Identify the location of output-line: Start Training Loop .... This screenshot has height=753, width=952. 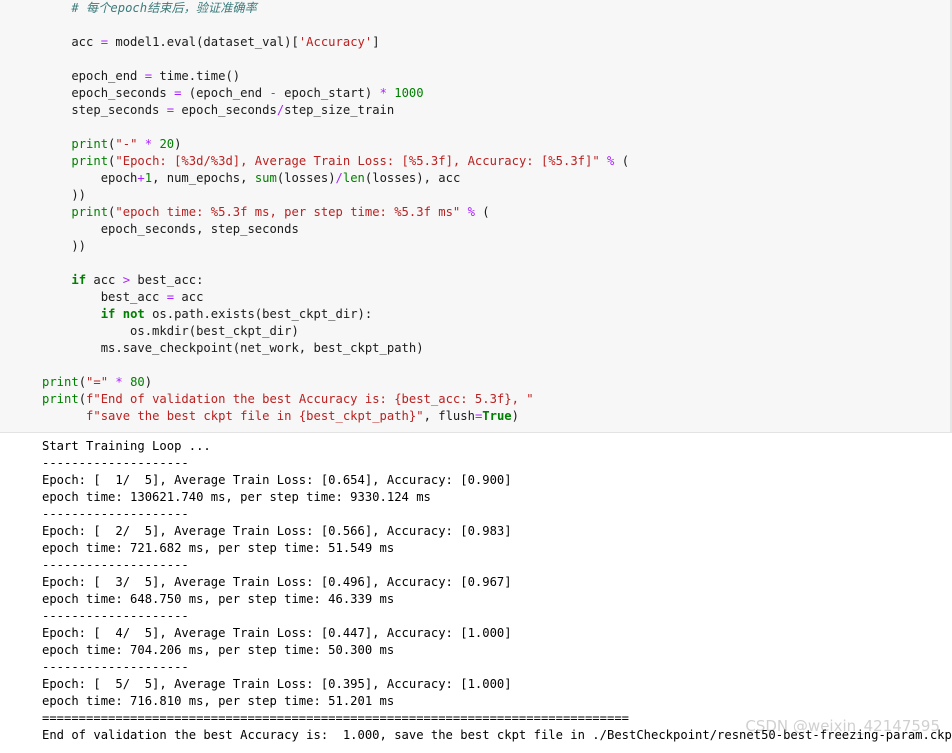
(126, 446).